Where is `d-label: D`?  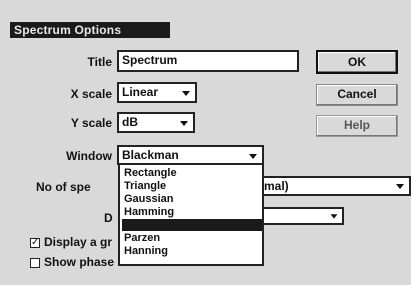 d-label: D is located at coordinates (108, 218).